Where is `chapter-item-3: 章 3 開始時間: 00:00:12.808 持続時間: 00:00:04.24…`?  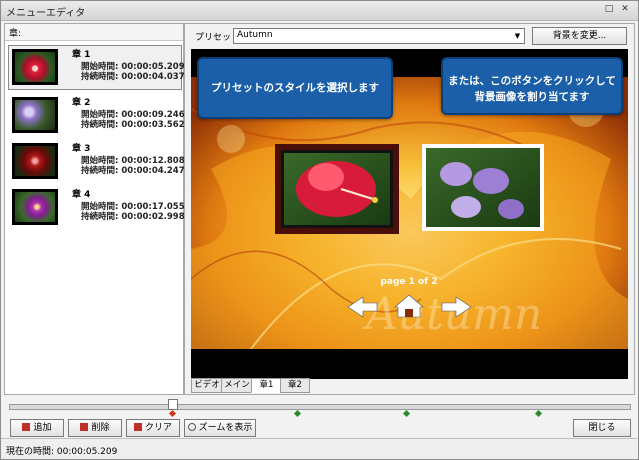
chapter-item-3: 章 3 開始時間: 00:00:12.808 持続時間: 00:00:04.24… is located at coordinates (96, 161).